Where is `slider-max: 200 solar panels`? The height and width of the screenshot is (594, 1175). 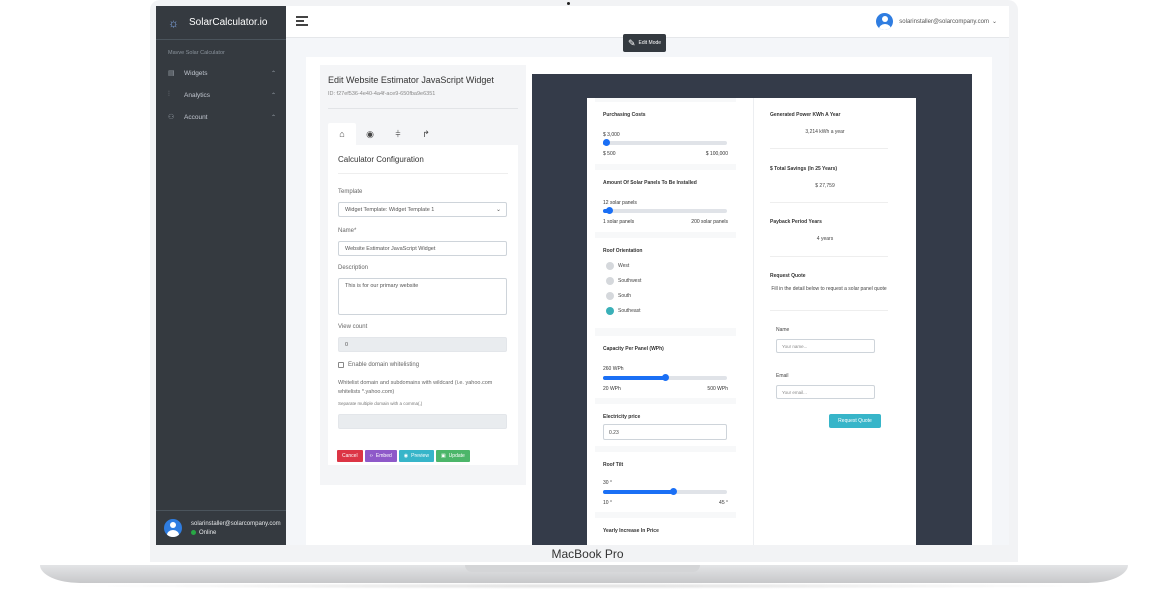 slider-max: 200 solar panels is located at coordinates (709, 222).